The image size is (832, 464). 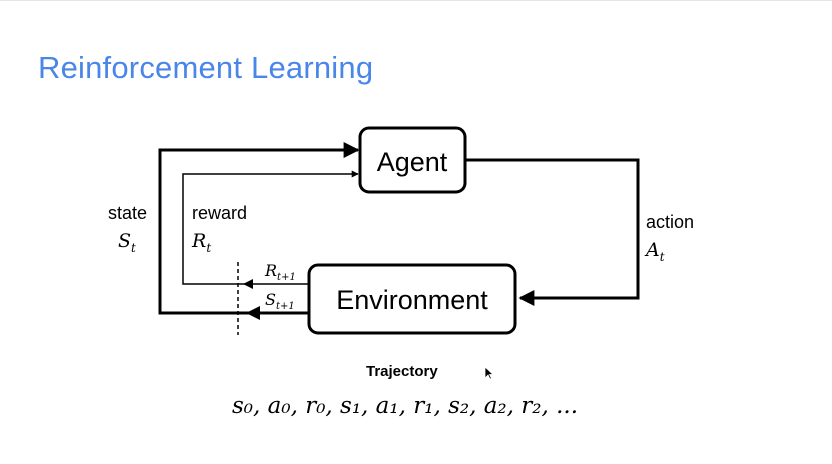 I want to click on environment-label: Environment, so click(x=412, y=300).